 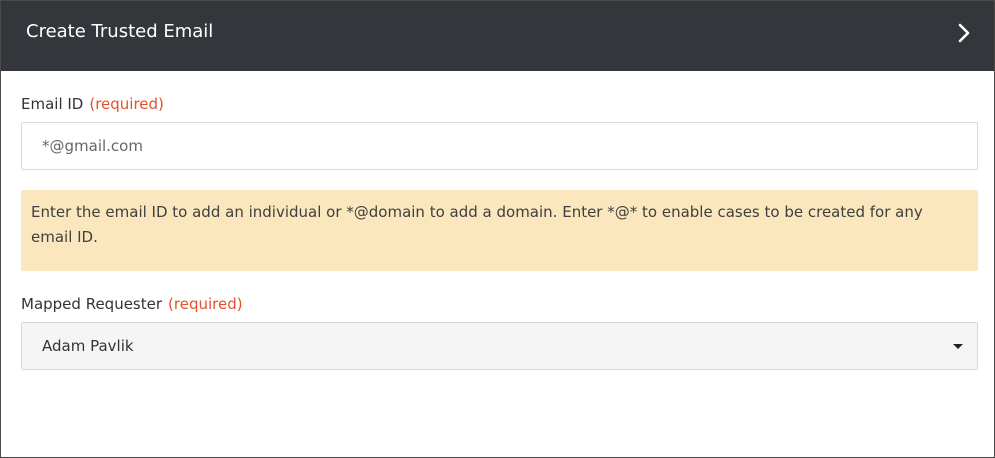 What do you see at coordinates (92, 304) in the screenshot?
I see `mapped-requester-label-text: Mapped Requester` at bounding box center [92, 304].